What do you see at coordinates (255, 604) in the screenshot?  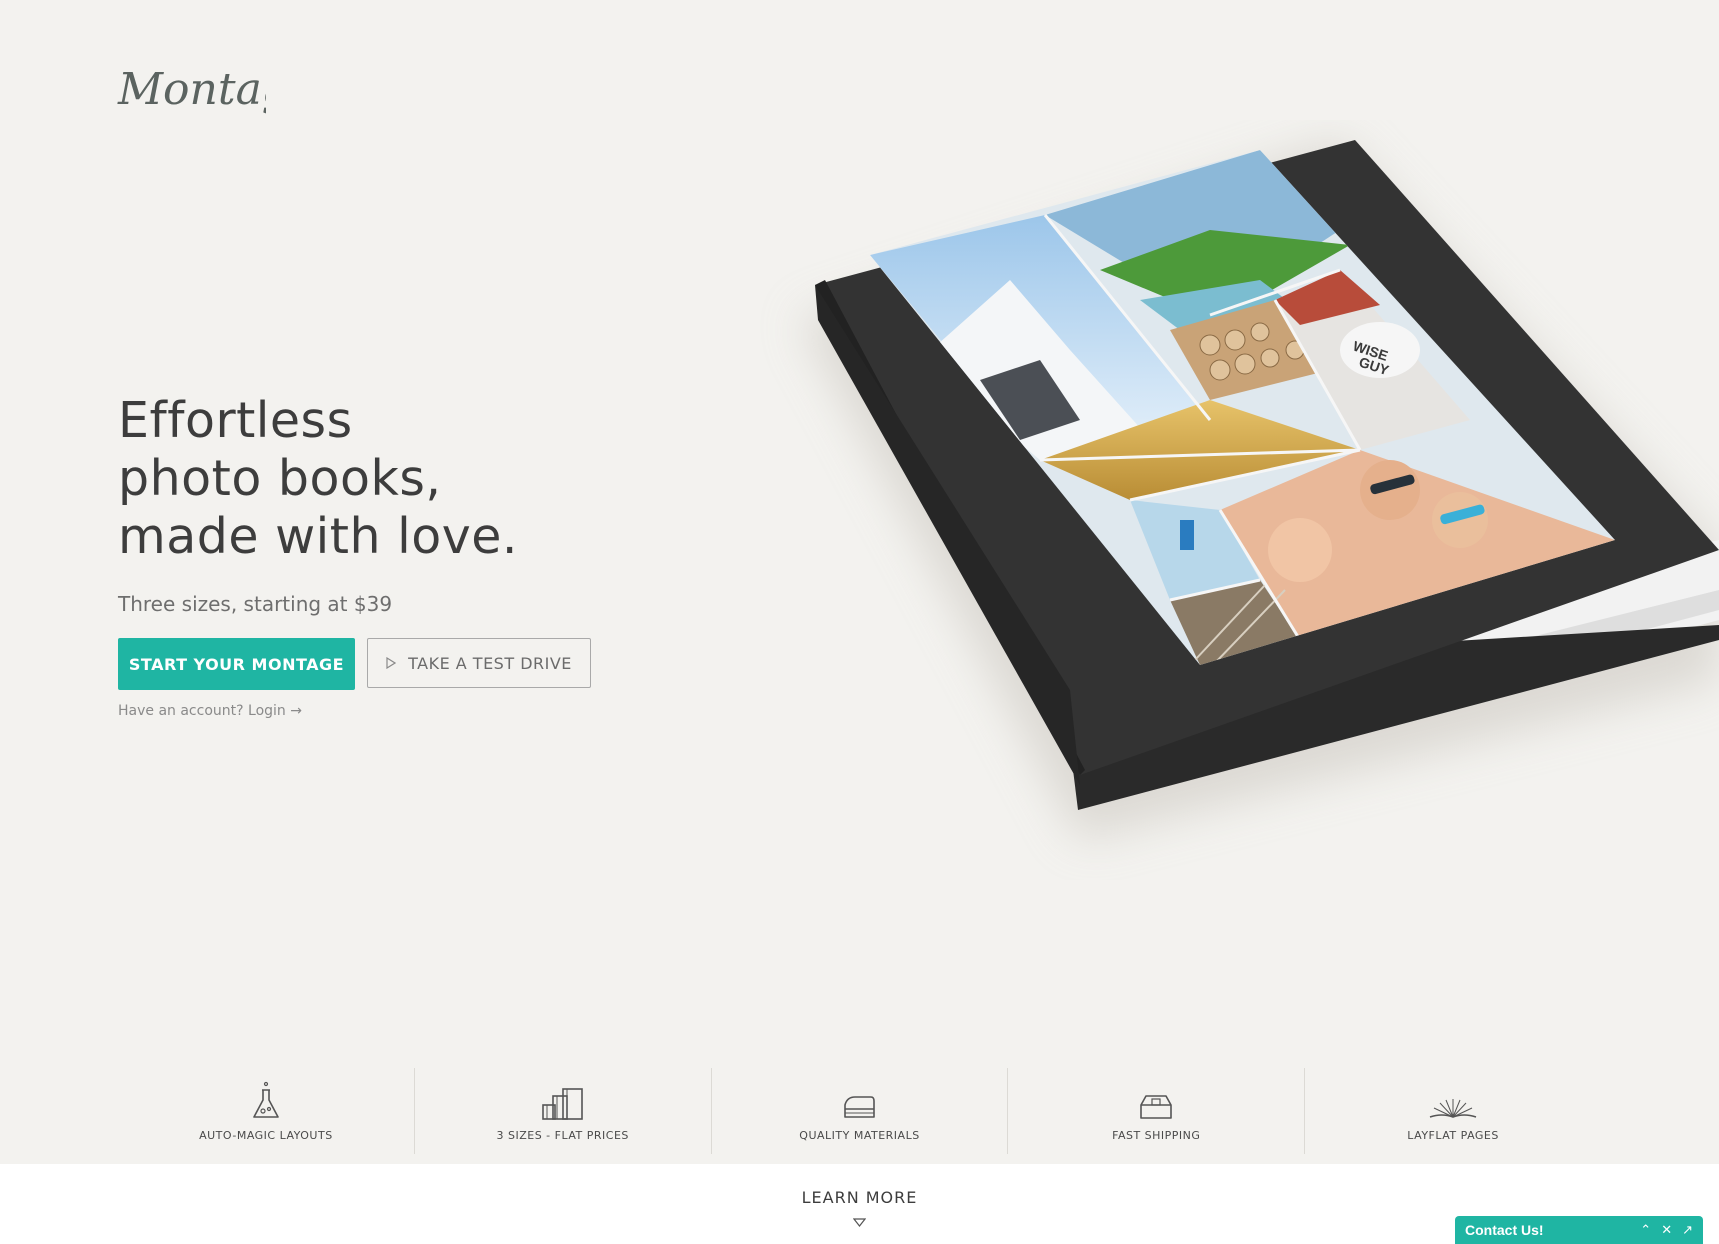 I see `hero-subtitle: Three sizes, starting at $39` at bounding box center [255, 604].